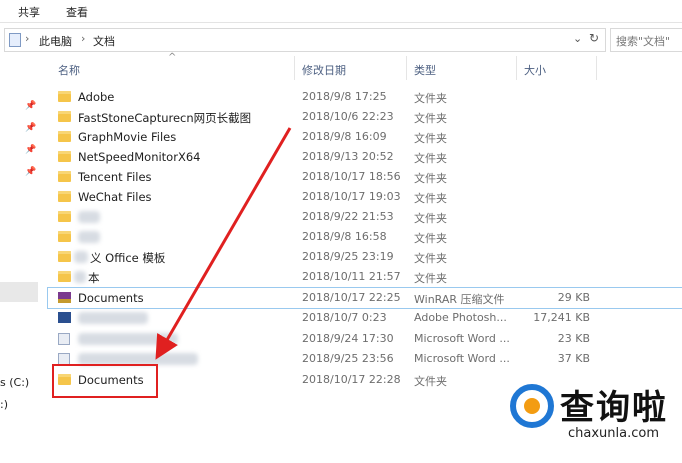  I want to click on arrow-line, so click(223, 243).